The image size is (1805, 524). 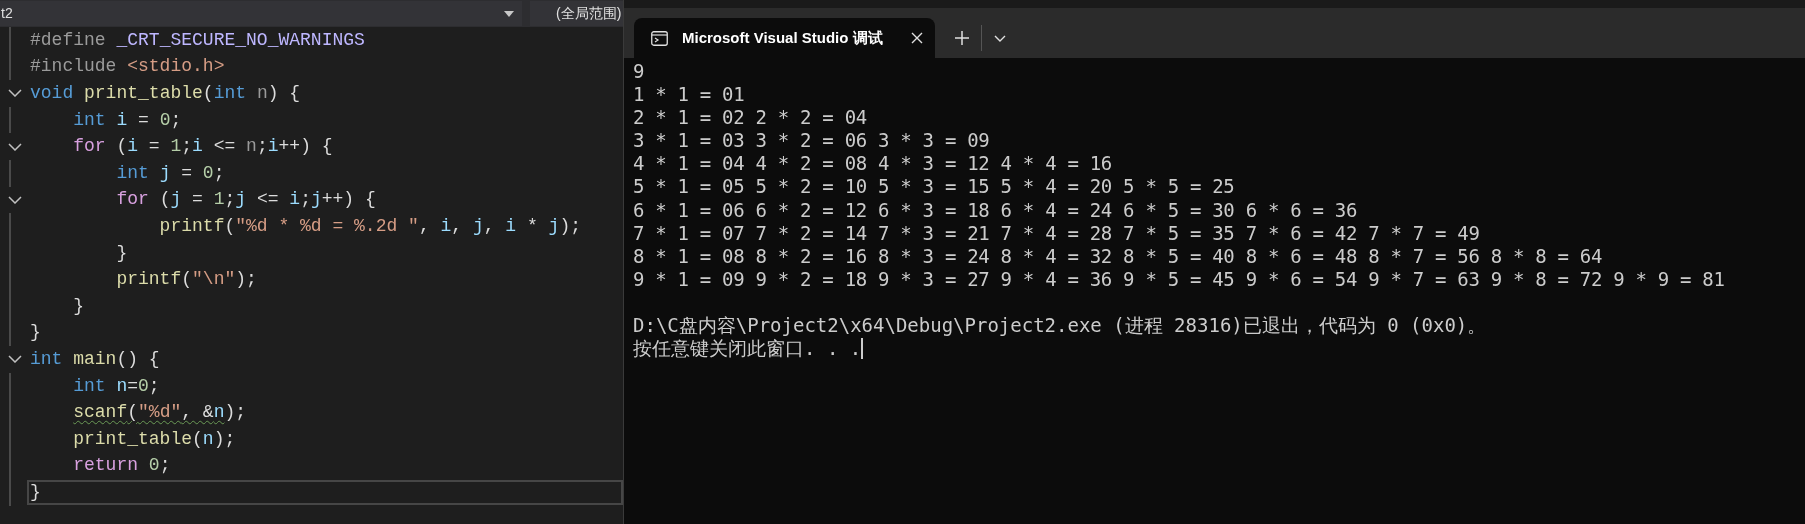 I want to click on add-icon, so click(x=962, y=38).